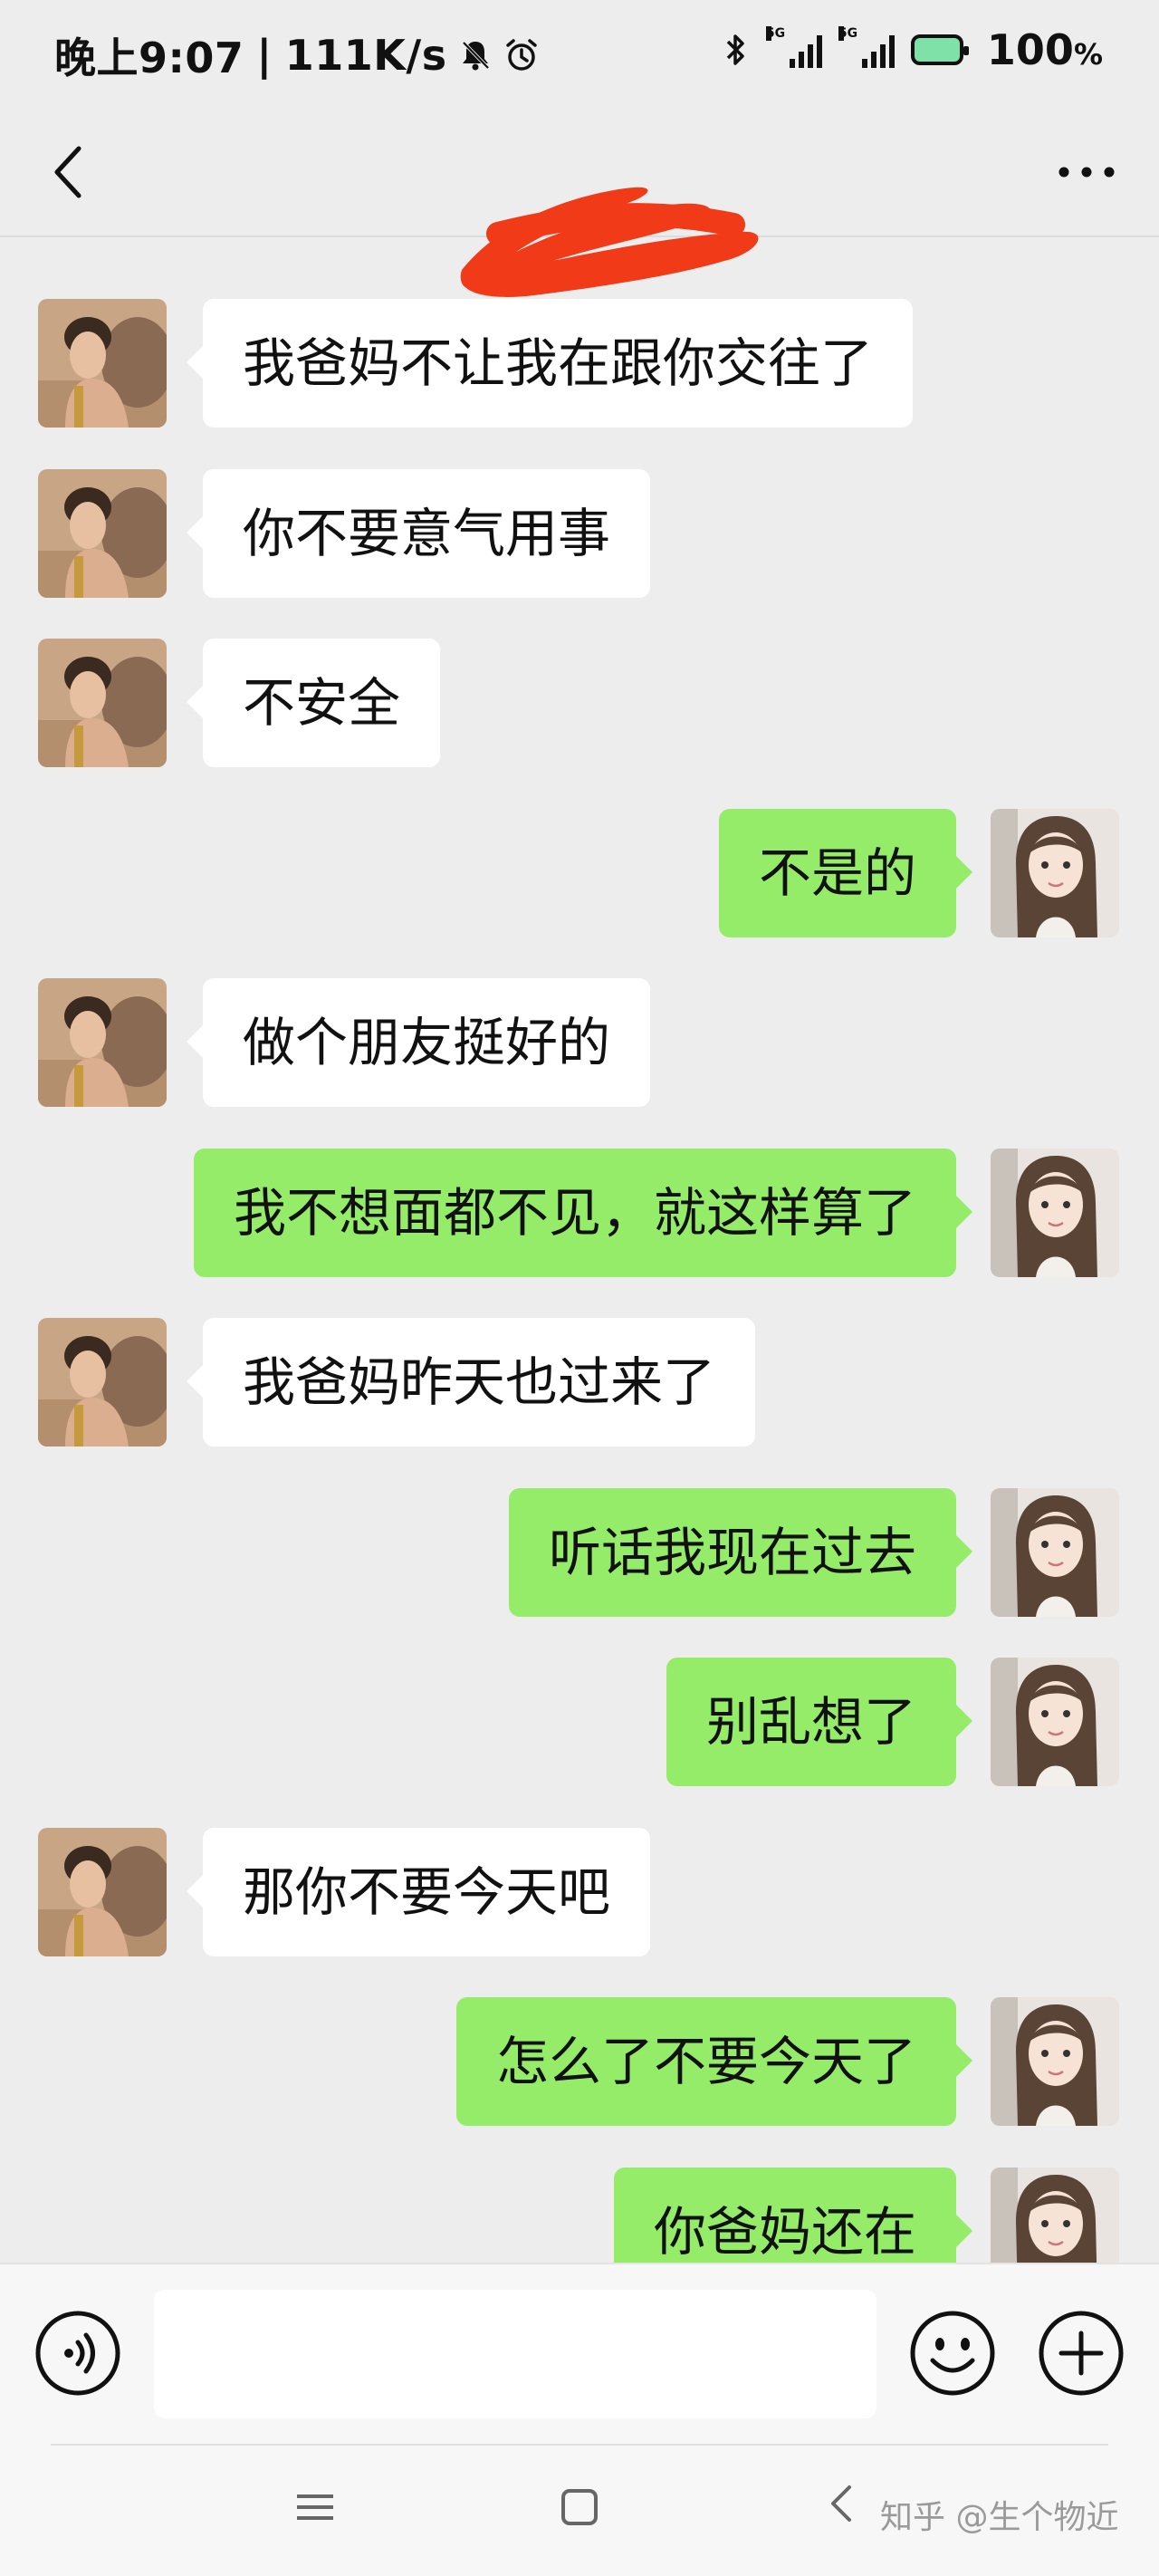 The image size is (1159, 2576). What do you see at coordinates (1030, 49) in the screenshot?
I see `battery-percent: 100` at bounding box center [1030, 49].